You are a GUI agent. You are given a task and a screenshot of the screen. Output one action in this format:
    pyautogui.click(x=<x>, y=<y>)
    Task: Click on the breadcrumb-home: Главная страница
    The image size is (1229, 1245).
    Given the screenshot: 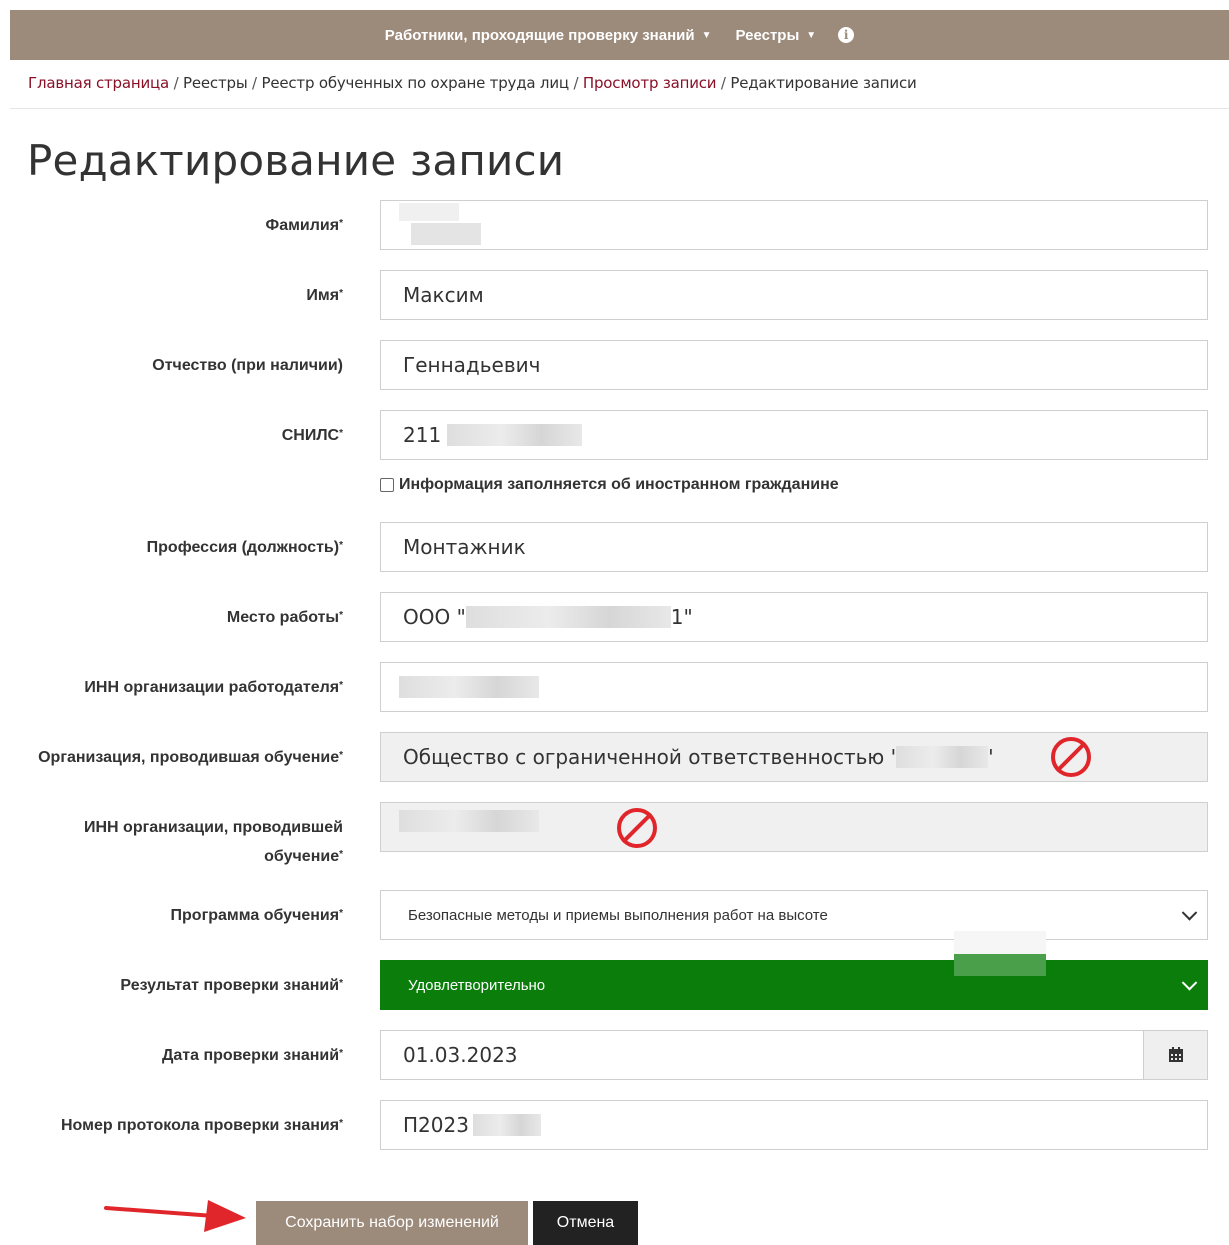 What is the action you would take?
    pyautogui.click(x=98, y=83)
    